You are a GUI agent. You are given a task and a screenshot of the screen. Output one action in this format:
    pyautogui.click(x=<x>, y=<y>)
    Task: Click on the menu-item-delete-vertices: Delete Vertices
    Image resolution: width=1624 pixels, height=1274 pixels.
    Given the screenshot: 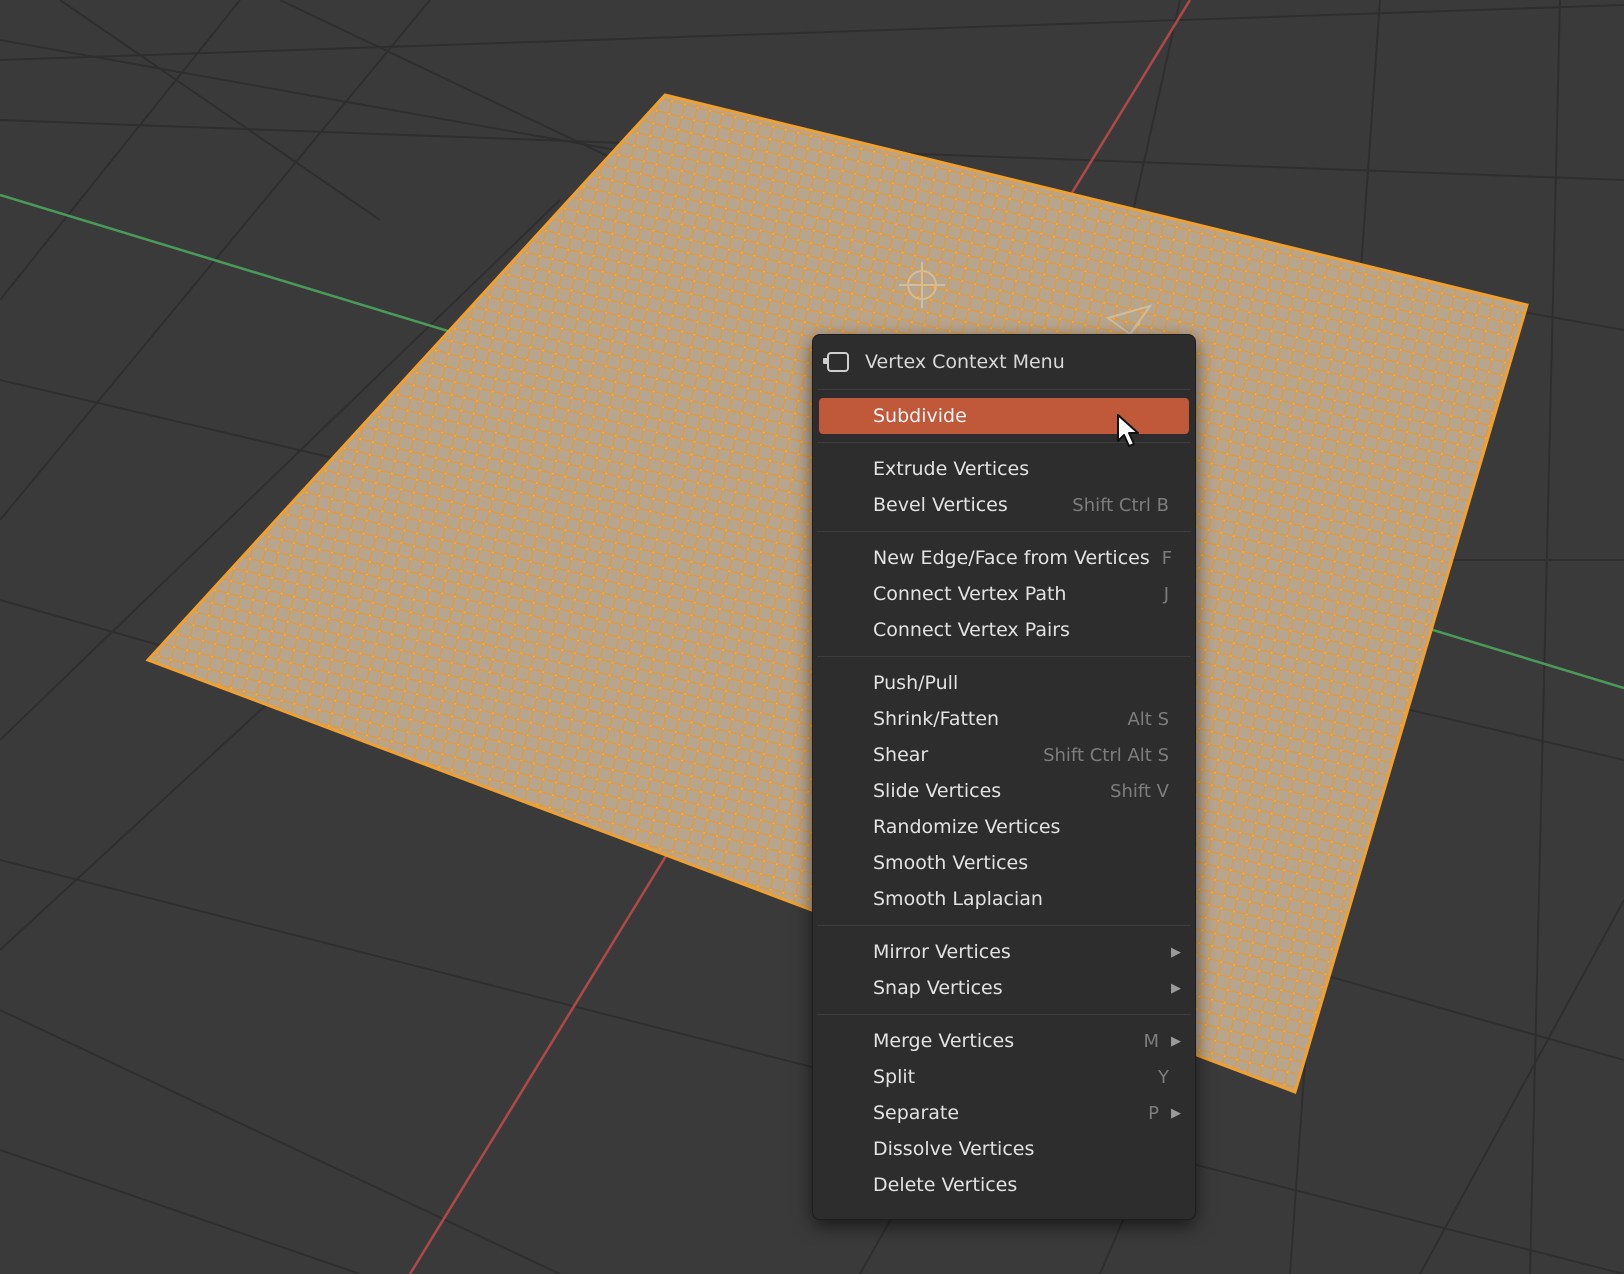 What is the action you would take?
    pyautogui.click(x=1004, y=1185)
    